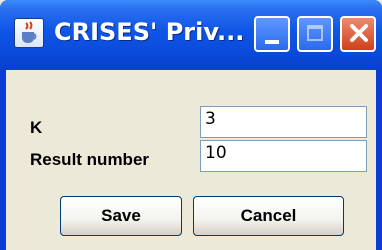 This screenshot has height=250, width=382. I want to click on maximize-icon, so click(315, 33).